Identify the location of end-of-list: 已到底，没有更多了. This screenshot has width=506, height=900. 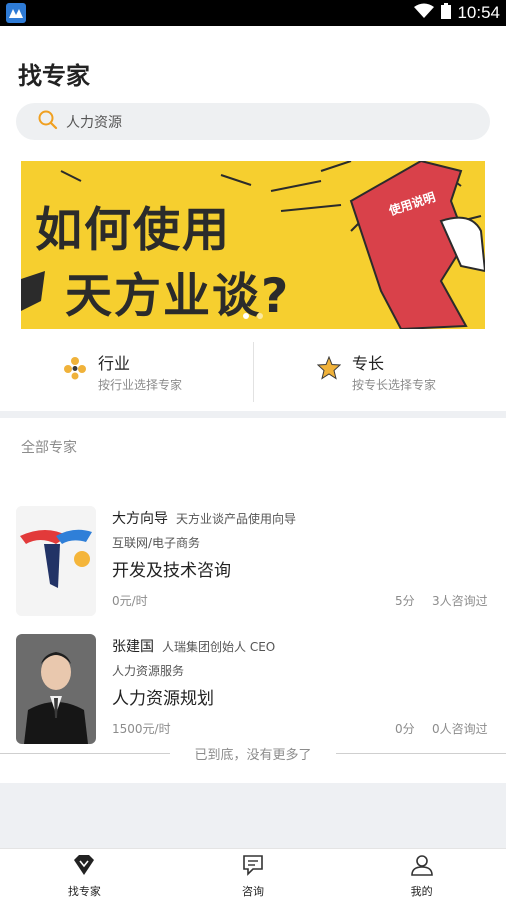
(253, 753).